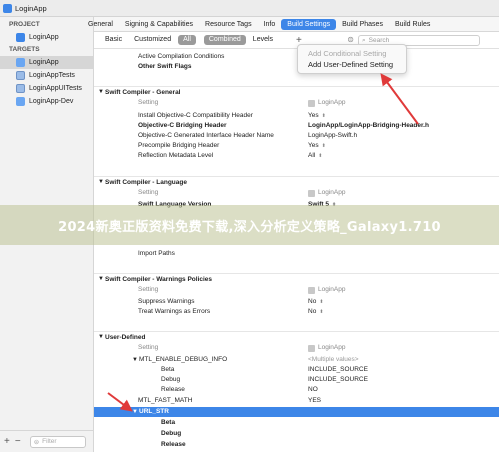 The height and width of the screenshot is (452, 499). Describe the element at coordinates (159, 24) in the screenshot. I see `tab-signing-capabilities: Signing & Capabilities` at that location.